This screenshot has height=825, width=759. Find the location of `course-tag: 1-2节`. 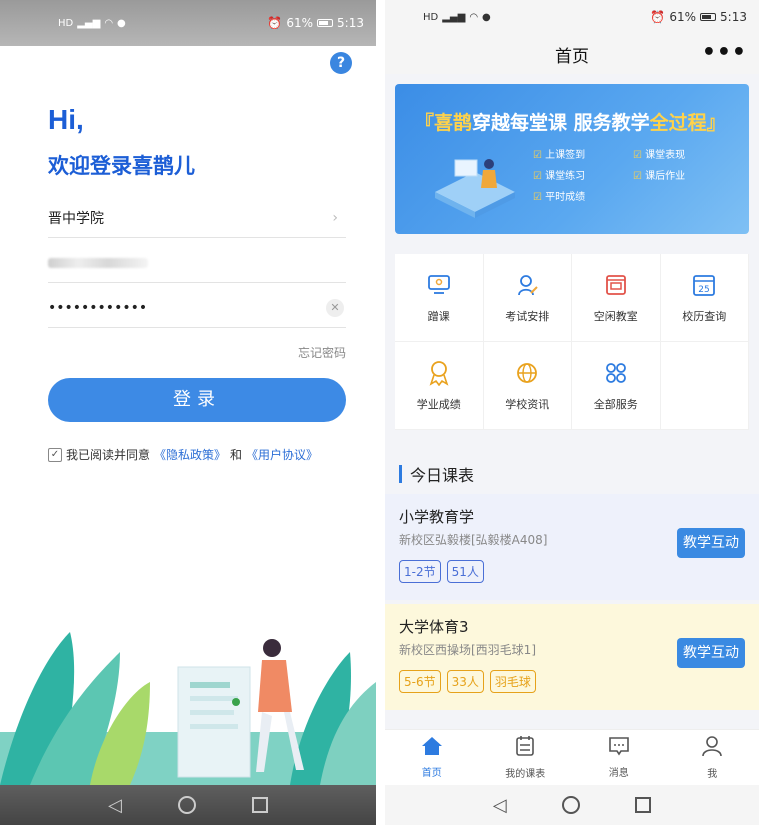

course-tag: 1-2节 is located at coordinates (420, 571).